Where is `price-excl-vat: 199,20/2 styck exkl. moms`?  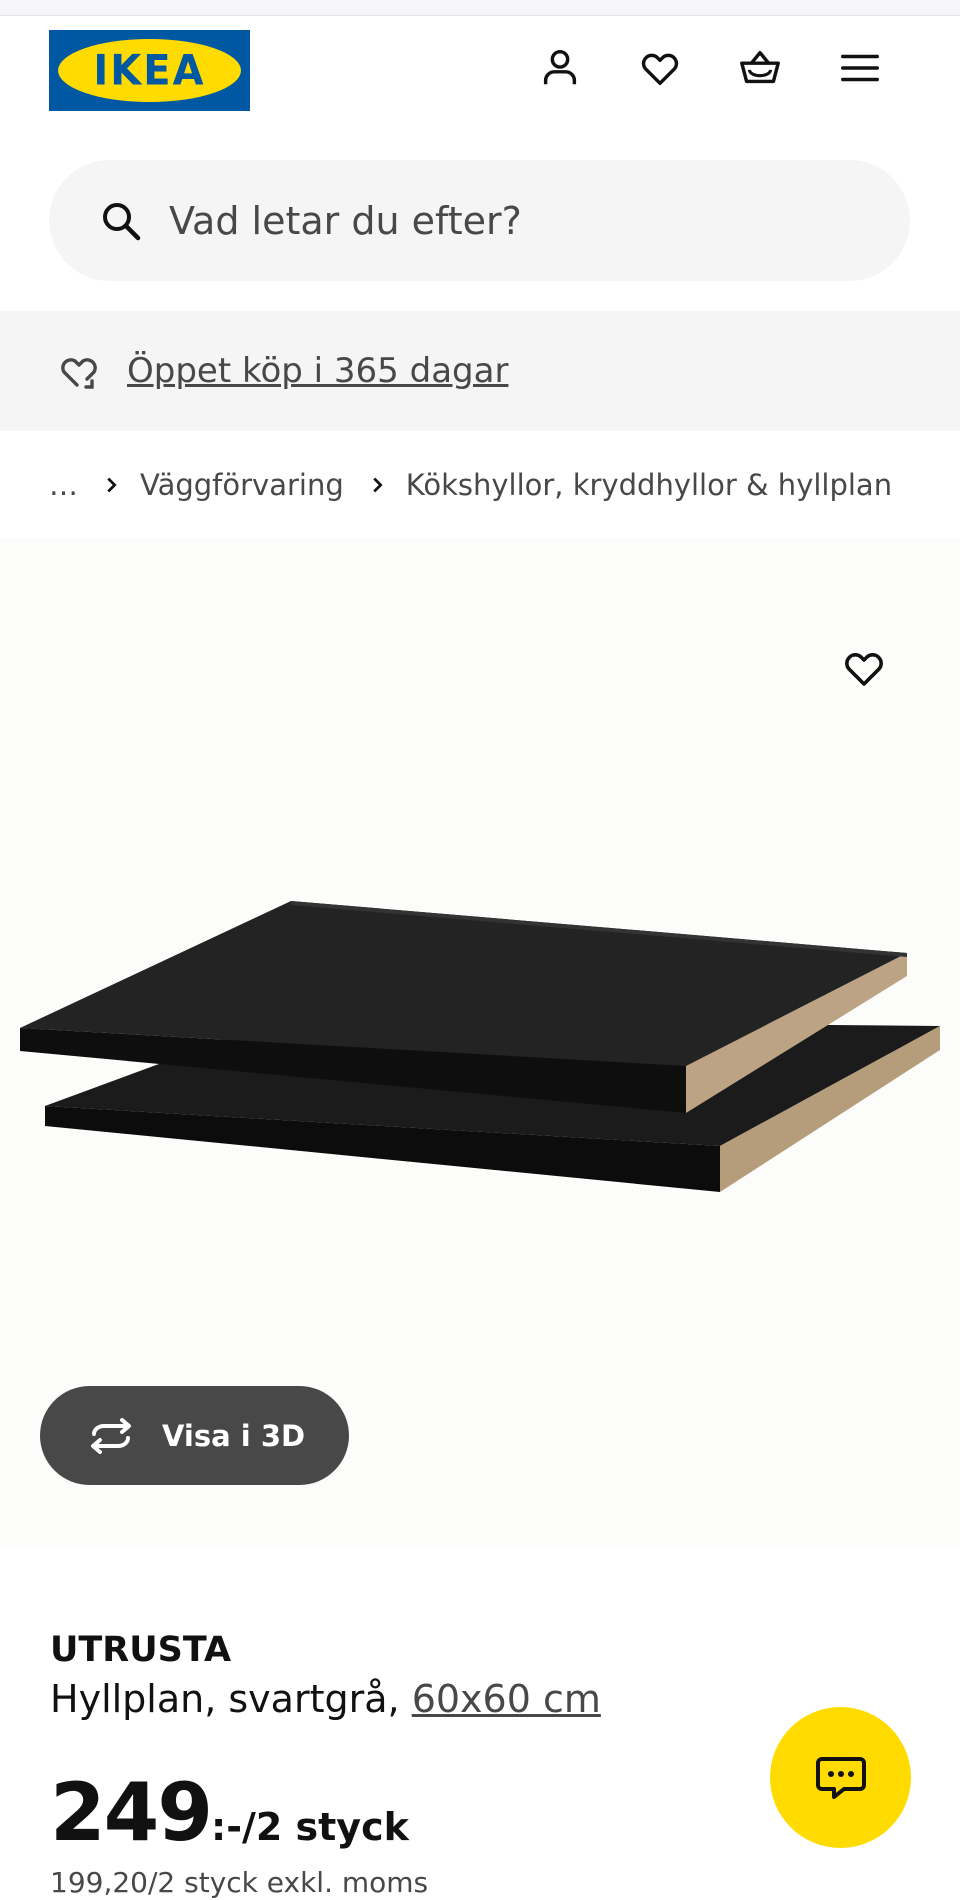 price-excl-vat: 199,20/2 styck exkl. moms is located at coordinates (239, 1882).